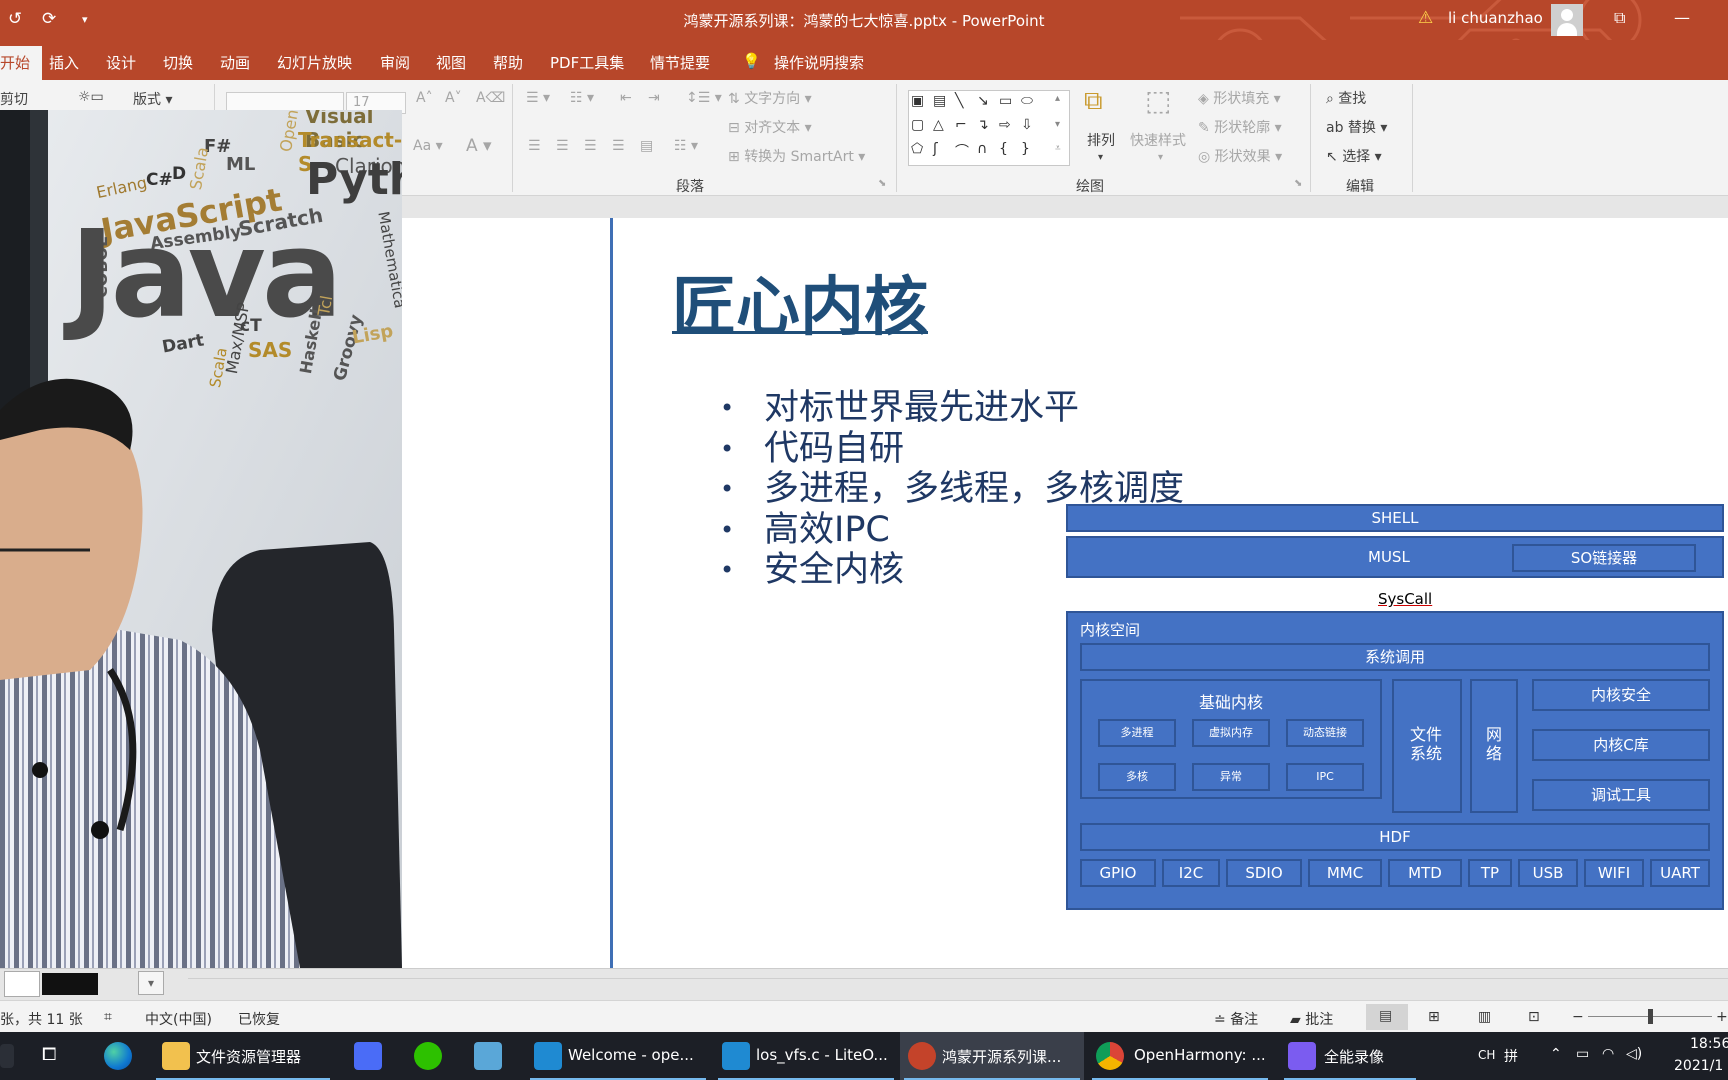  Describe the element at coordinates (582, 98) in the screenshot. I see `numbering-icon: ☷ ▾` at that location.